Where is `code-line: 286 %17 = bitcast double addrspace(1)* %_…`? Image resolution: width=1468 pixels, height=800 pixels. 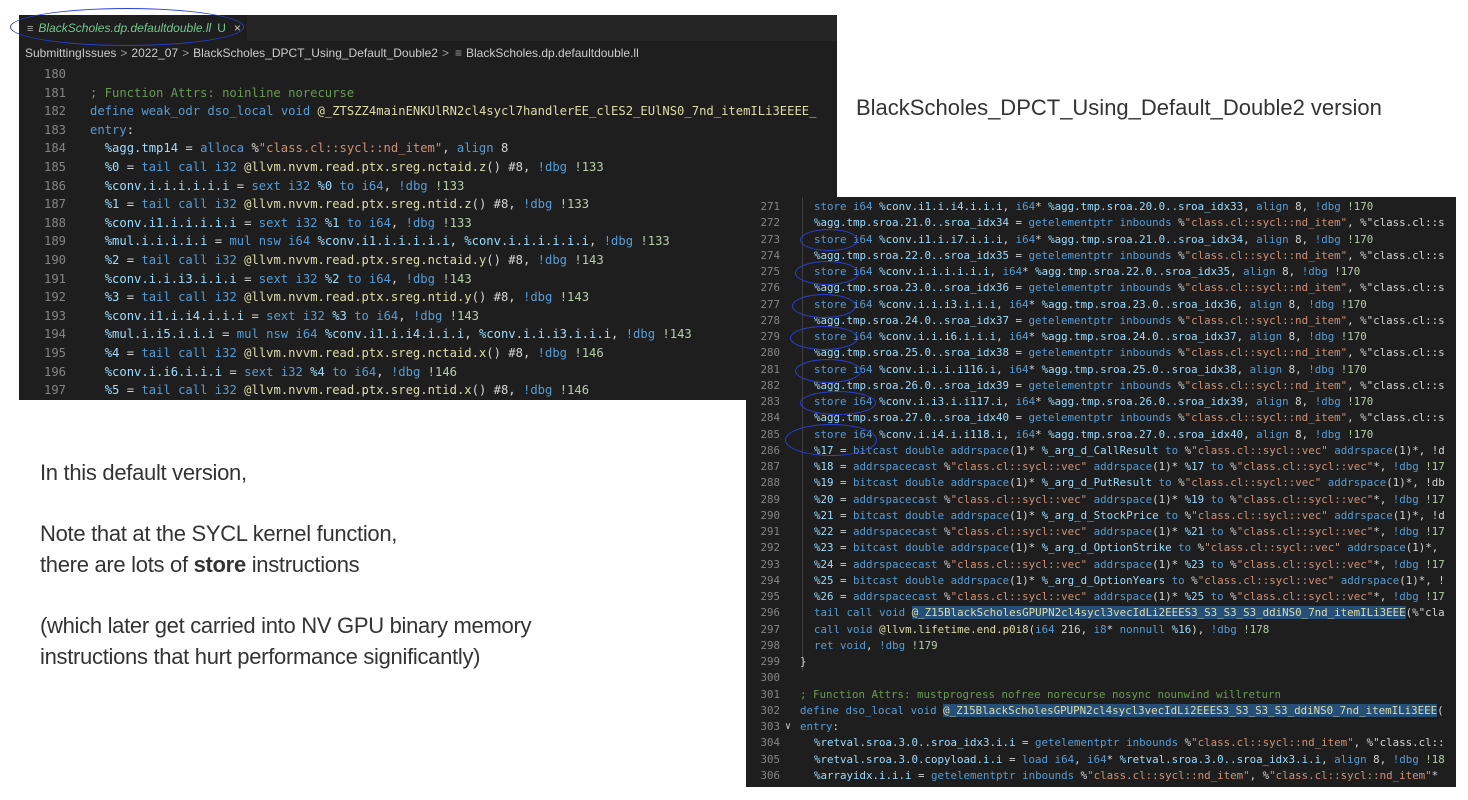
code-line: 286 %17 = bitcast double addrspace(1)* %_… is located at coordinates (1101, 451).